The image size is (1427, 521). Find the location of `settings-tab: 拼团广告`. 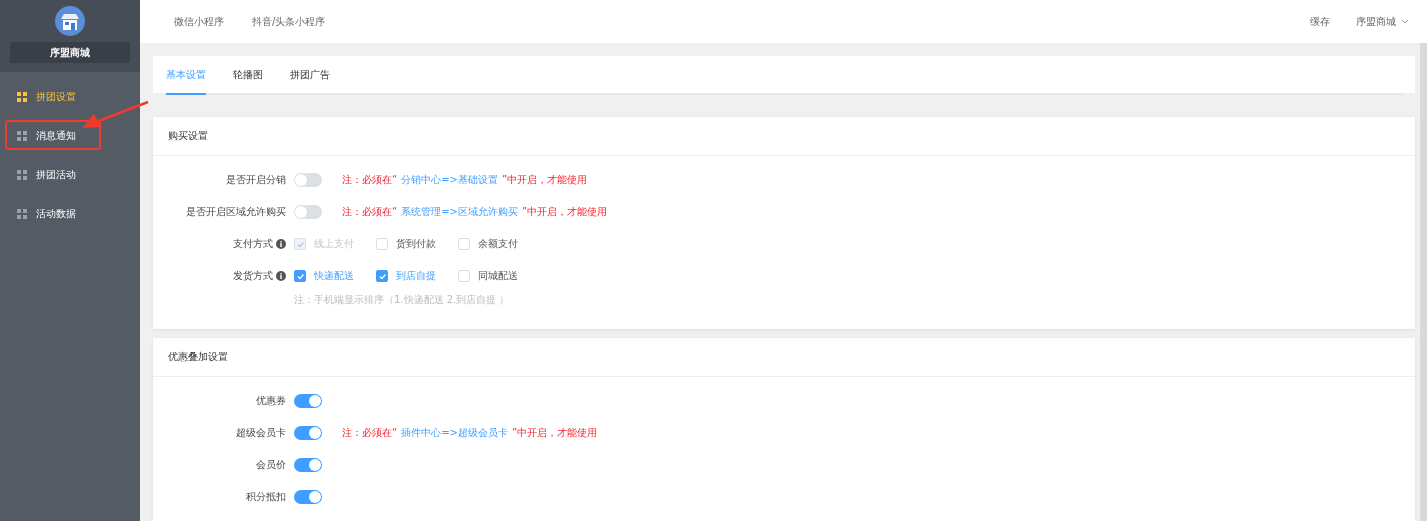

settings-tab: 拼团广告 is located at coordinates (310, 75).